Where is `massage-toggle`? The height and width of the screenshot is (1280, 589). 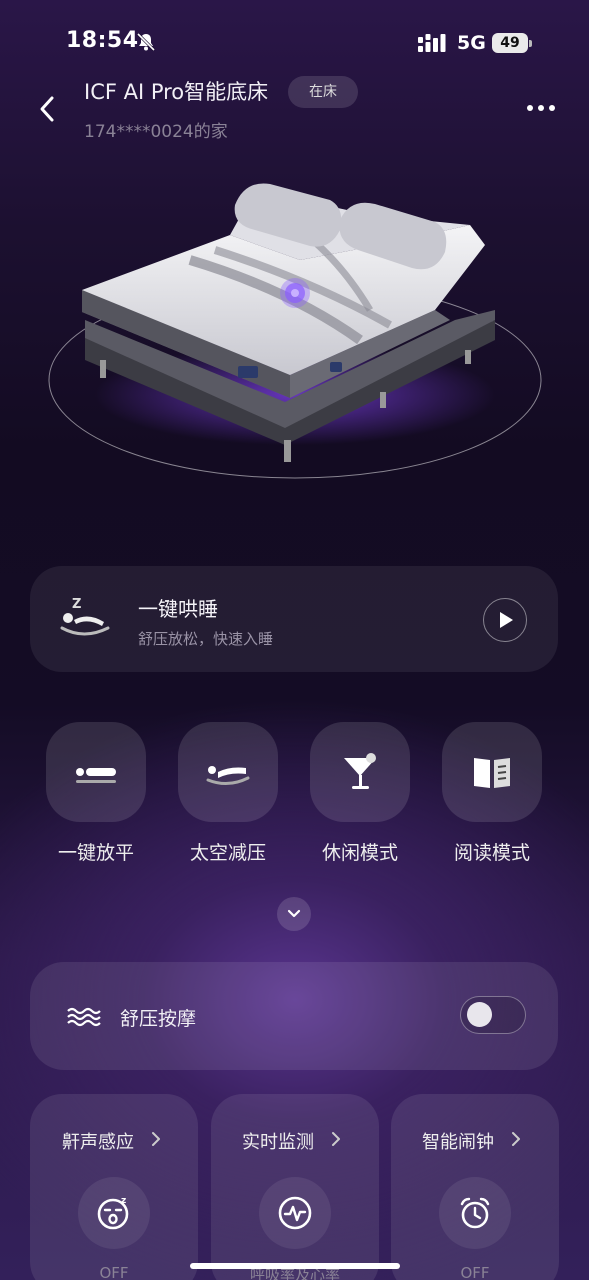 massage-toggle is located at coordinates (493, 1015).